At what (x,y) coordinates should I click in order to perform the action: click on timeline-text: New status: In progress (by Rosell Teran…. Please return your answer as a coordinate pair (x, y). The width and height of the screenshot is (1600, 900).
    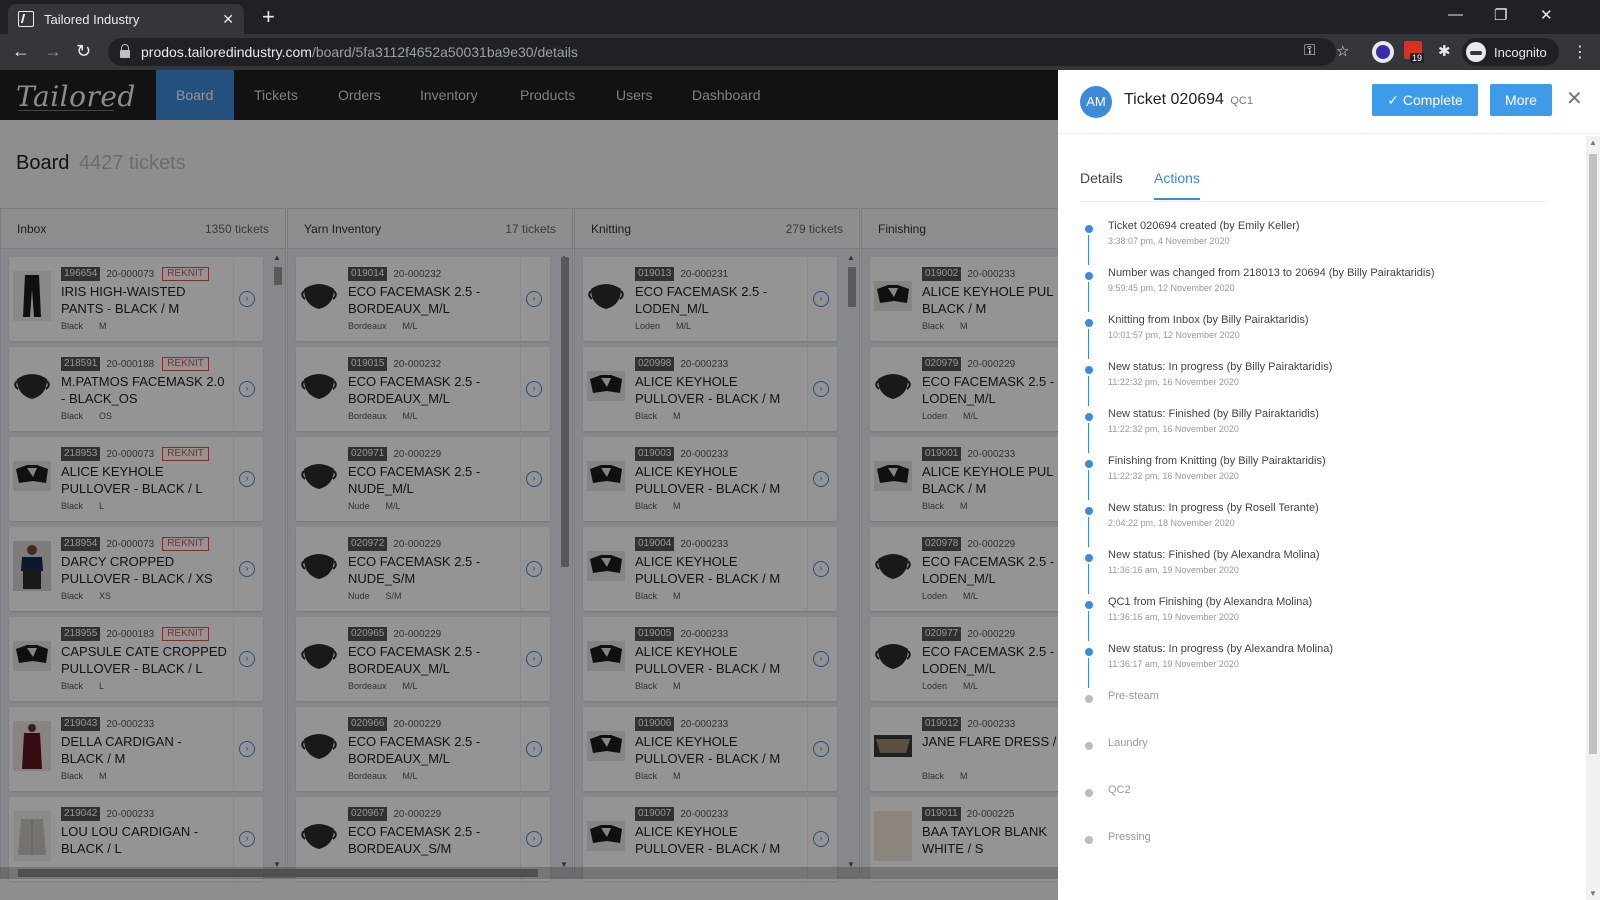
    Looking at the image, I should click on (1213, 508).